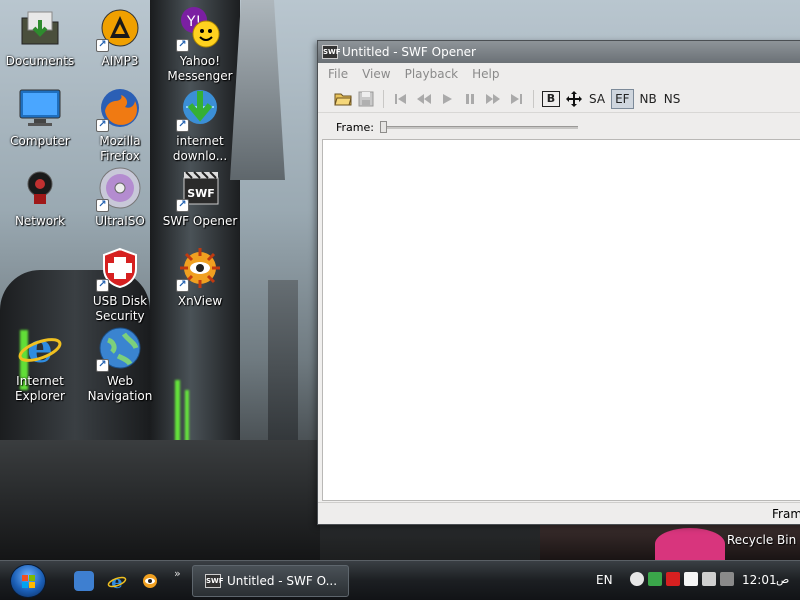 The image size is (800, 600). Describe the element at coordinates (199, 29) in the screenshot. I see `yahoo-messenger-icon: Y! ↗` at that location.